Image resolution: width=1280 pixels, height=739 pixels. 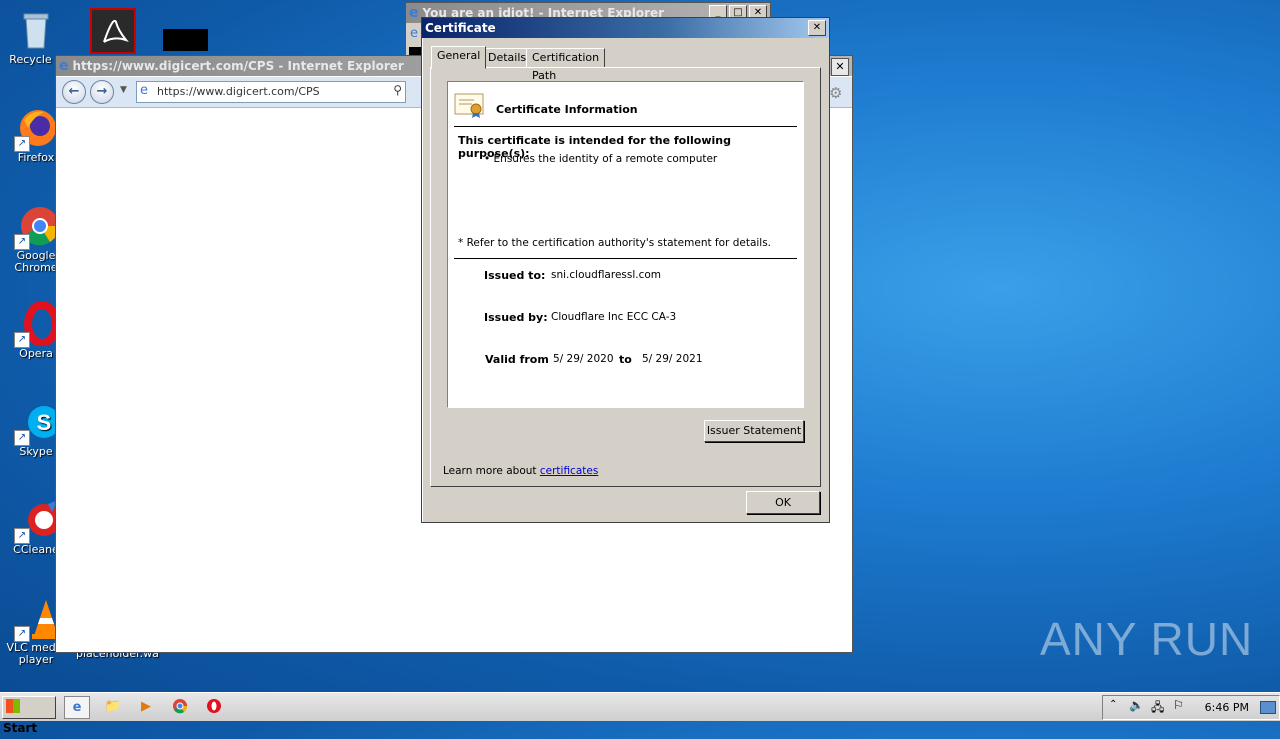 What do you see at coordinates (835, 93) in the screenshot?
I see `gear-icon: ⚙` at bounding box center [835, 93].